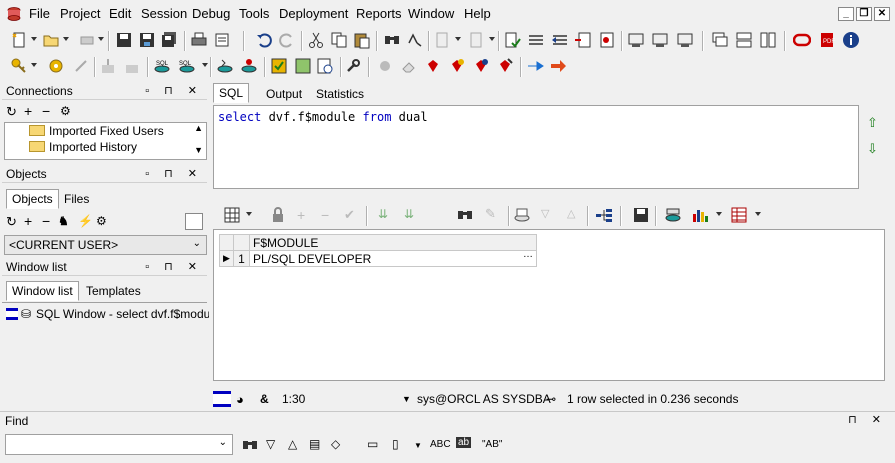  I want to click on describe-icon, so click(607, 40).